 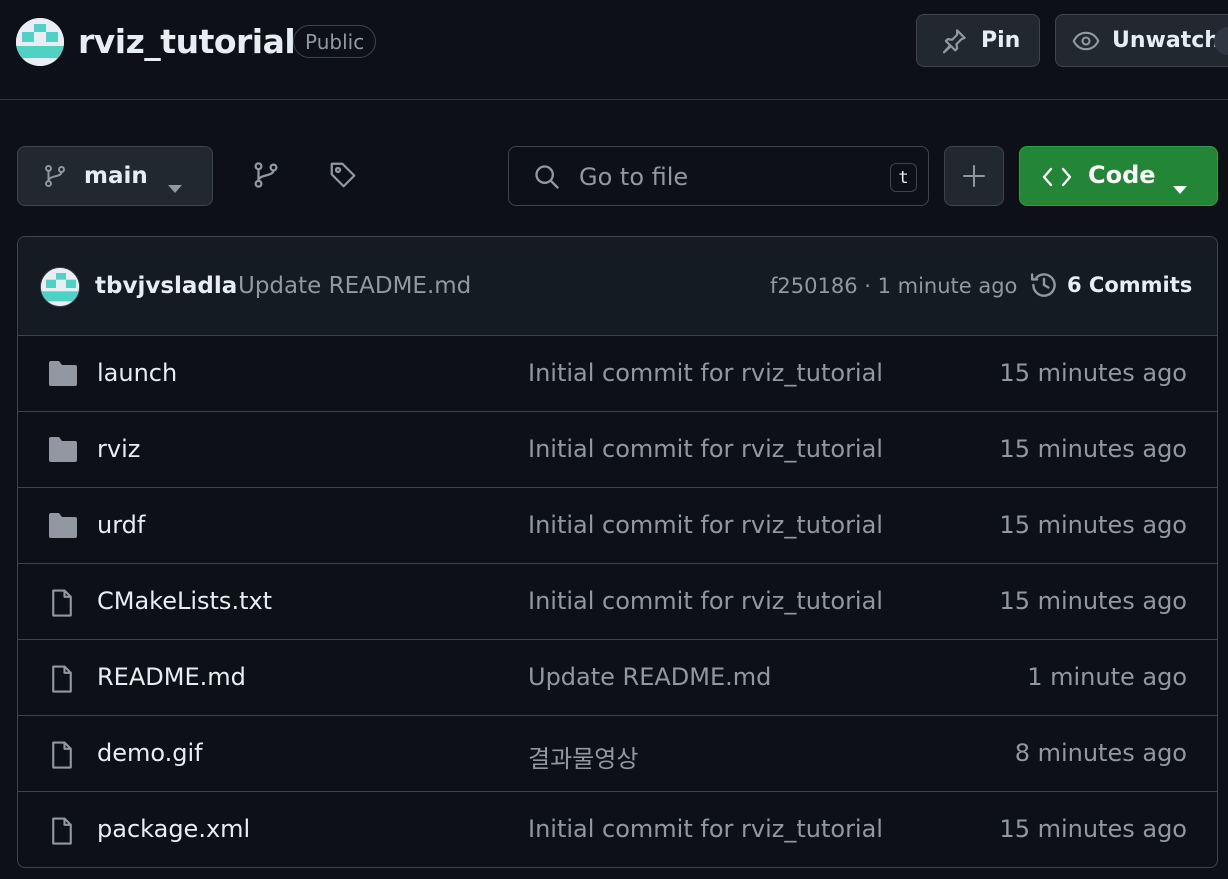 I want to click on search-input, so click(x=724, y=177).